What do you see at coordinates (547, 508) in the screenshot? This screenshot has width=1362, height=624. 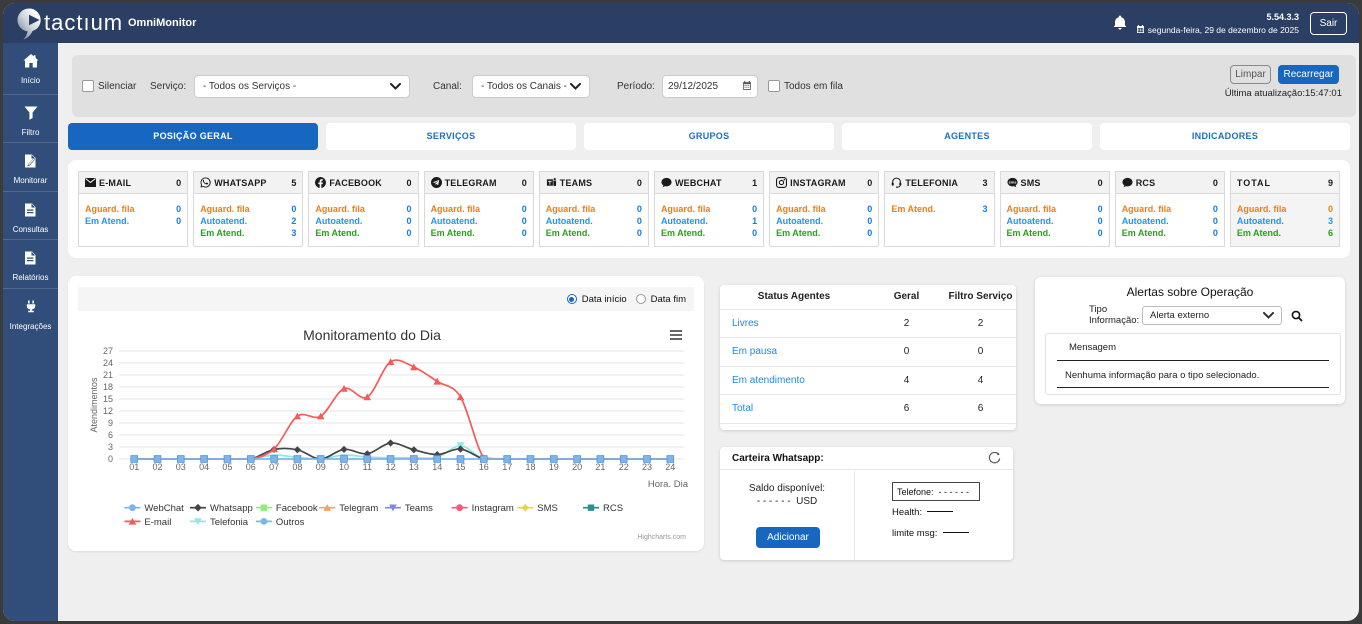 I see `svg-text: SMS` at bounding box center [547, 508].